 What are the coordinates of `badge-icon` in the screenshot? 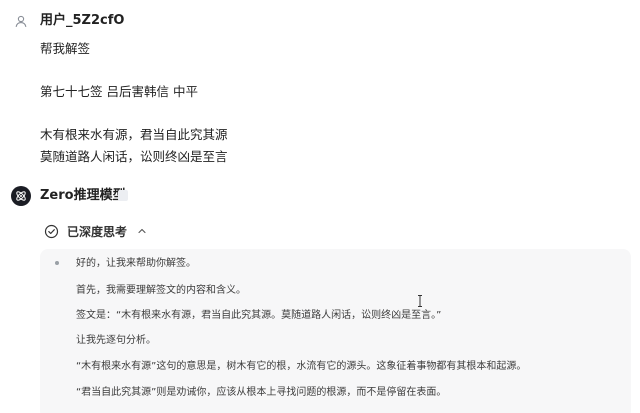 It's located at (123, 195).